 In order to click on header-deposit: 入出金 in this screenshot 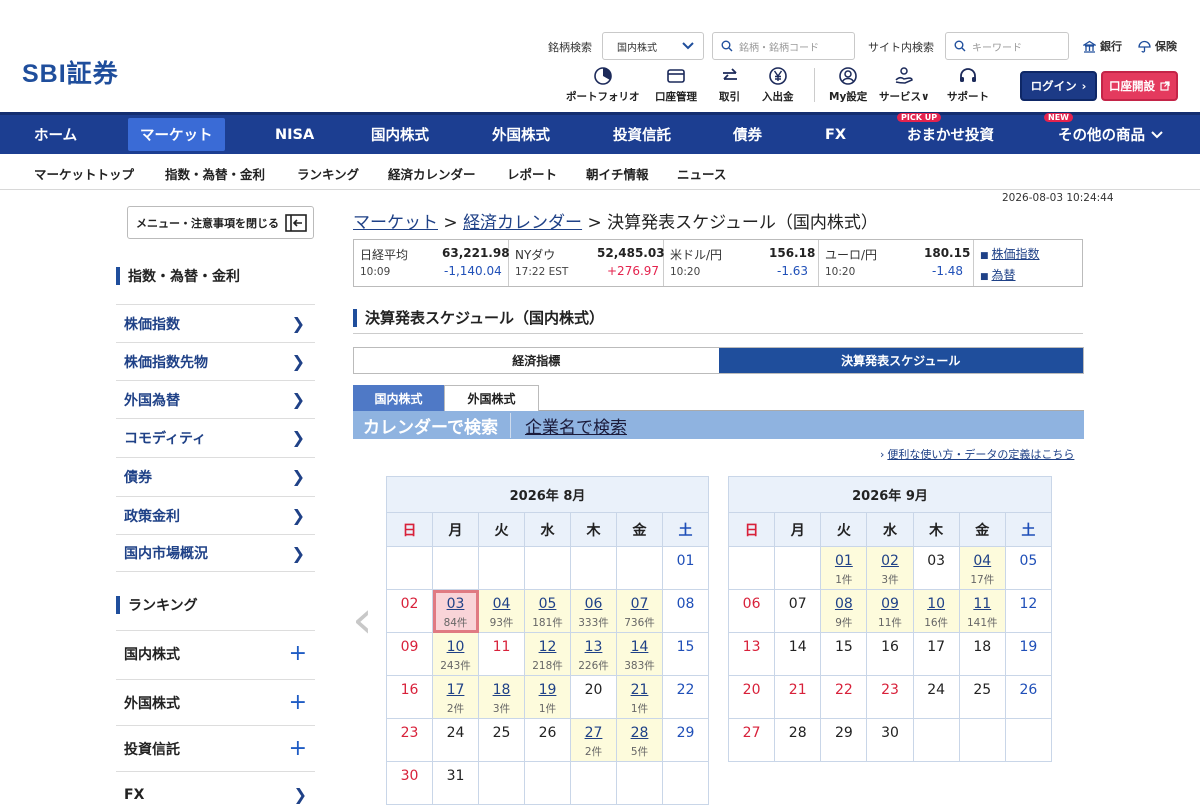, I will do `click(778, 85)`.